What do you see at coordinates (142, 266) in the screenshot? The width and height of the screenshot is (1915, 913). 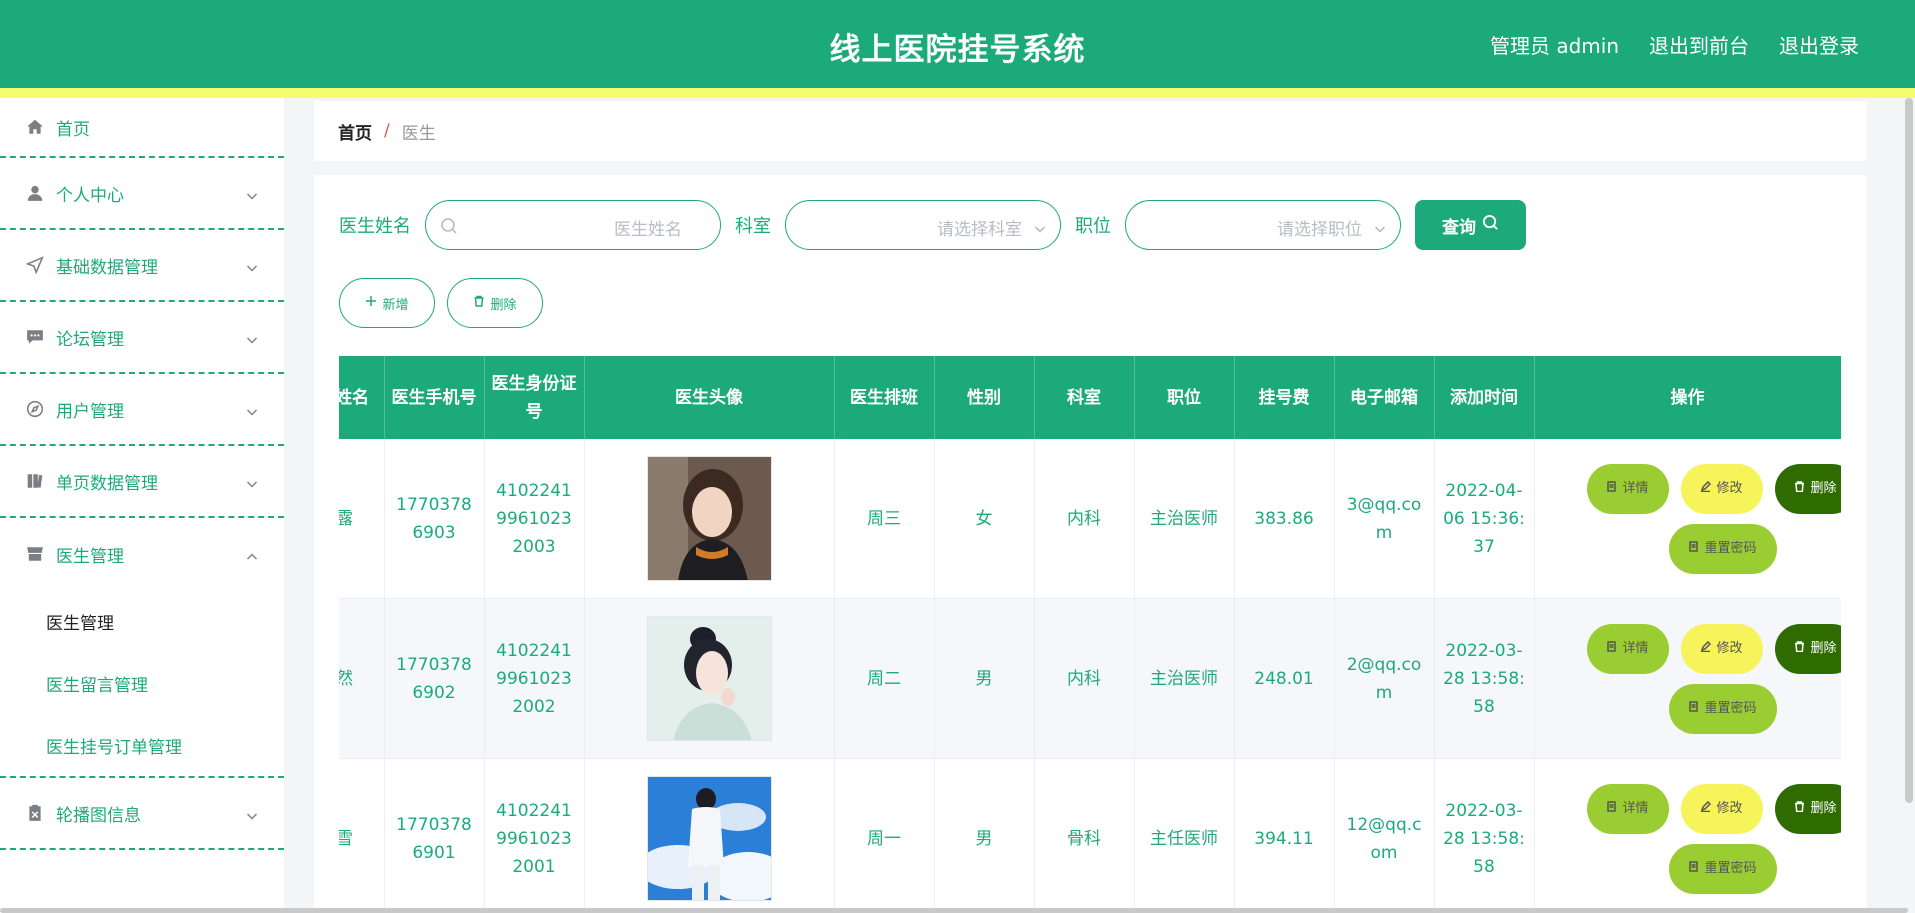 I see `sidebar-item-basic-data: 基础数据管理` at bounding box center [142, 266].